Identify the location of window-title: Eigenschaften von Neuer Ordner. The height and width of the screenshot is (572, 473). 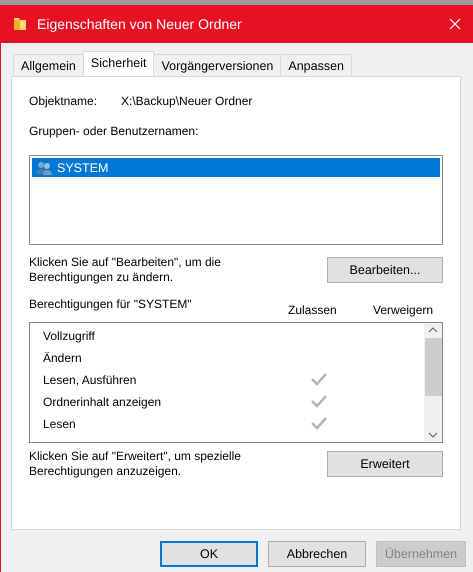
(140, 24).